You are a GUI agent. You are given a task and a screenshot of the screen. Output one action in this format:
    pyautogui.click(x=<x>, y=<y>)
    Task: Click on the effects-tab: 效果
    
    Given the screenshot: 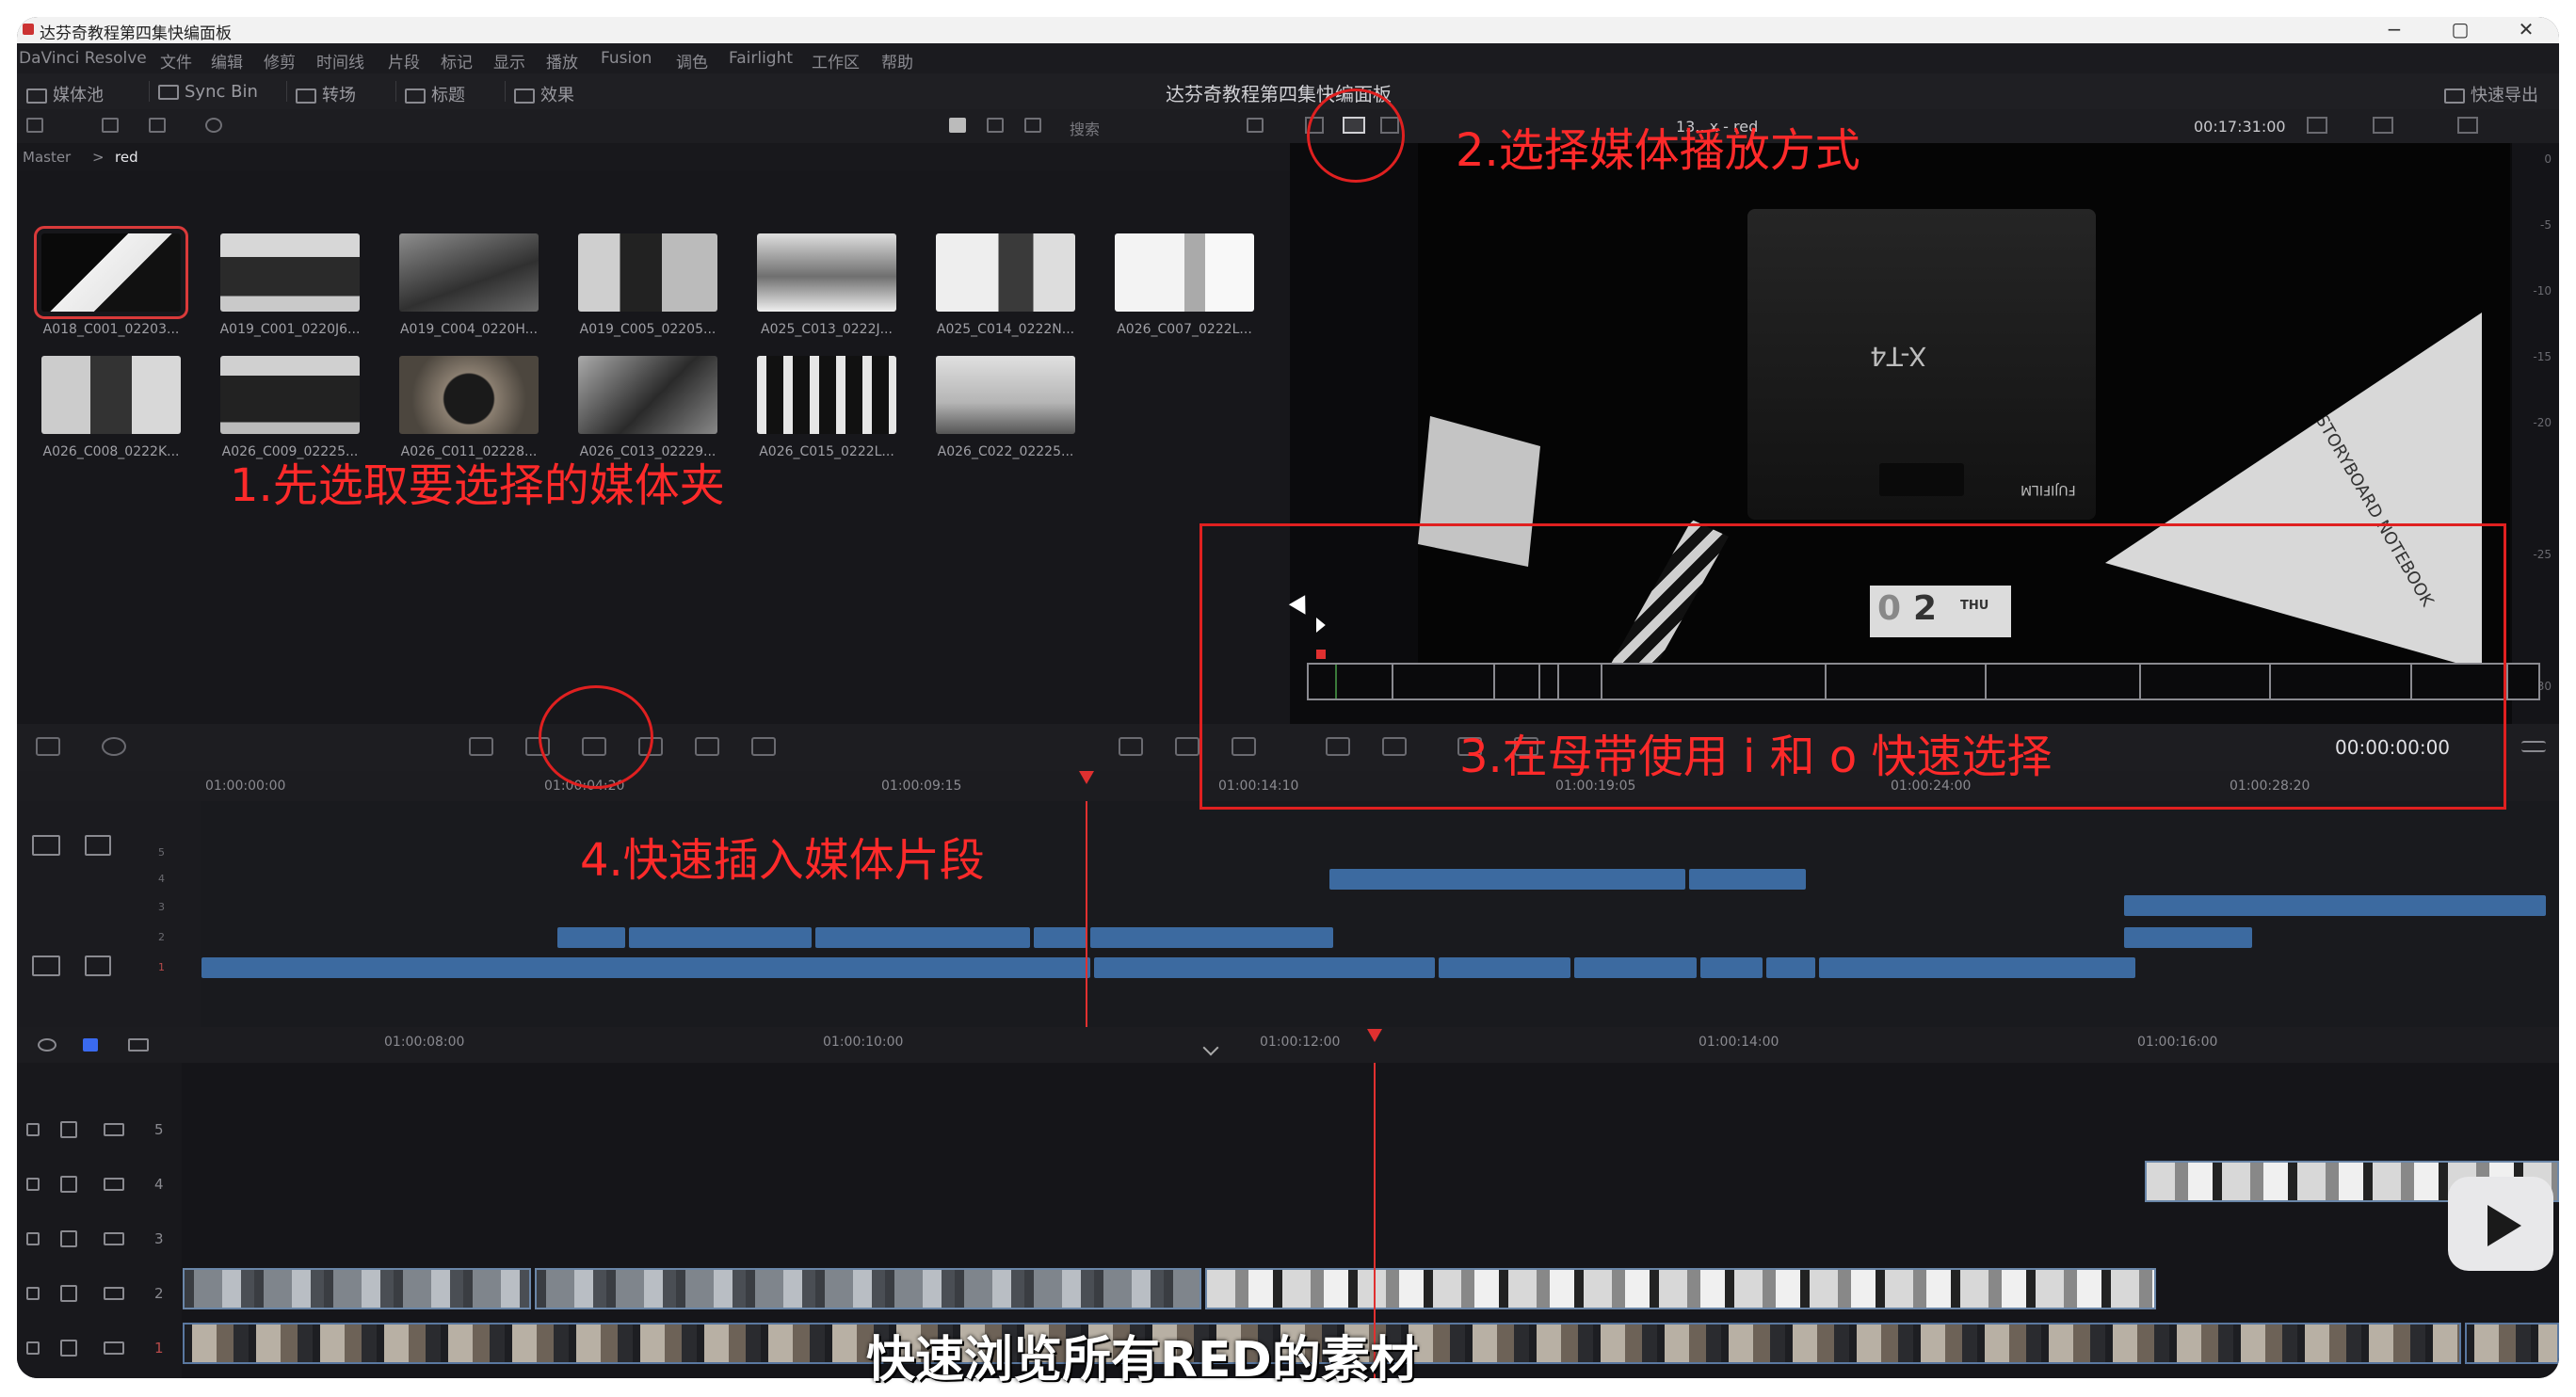 What is the action you would take?
    pyautogui.click(x=544, y=94)
    